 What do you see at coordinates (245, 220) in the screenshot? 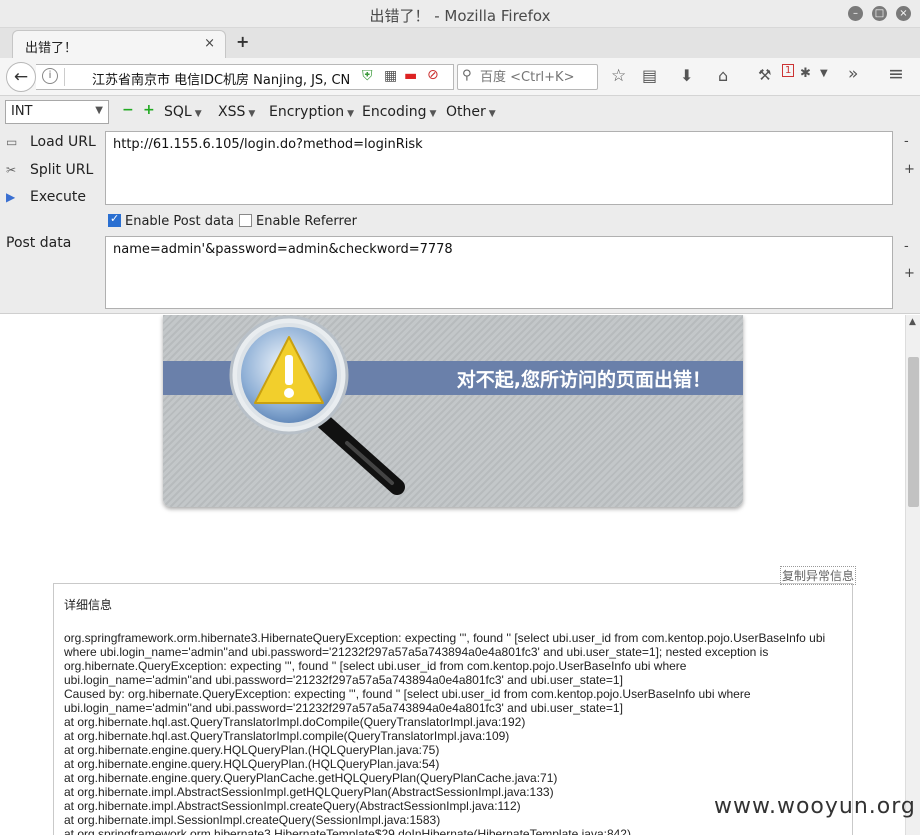
I see `checkbox-unchecked` at bounding box center [245, 220].